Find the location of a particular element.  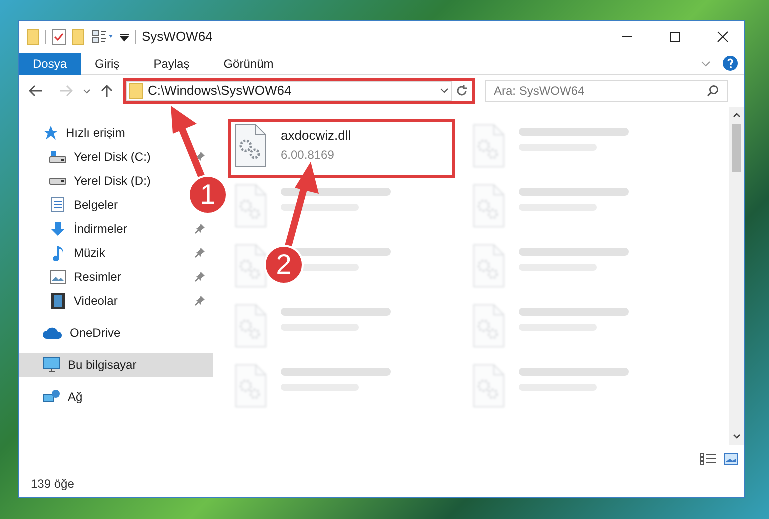

download-arrow-icon is located at coordinates (58, 229).